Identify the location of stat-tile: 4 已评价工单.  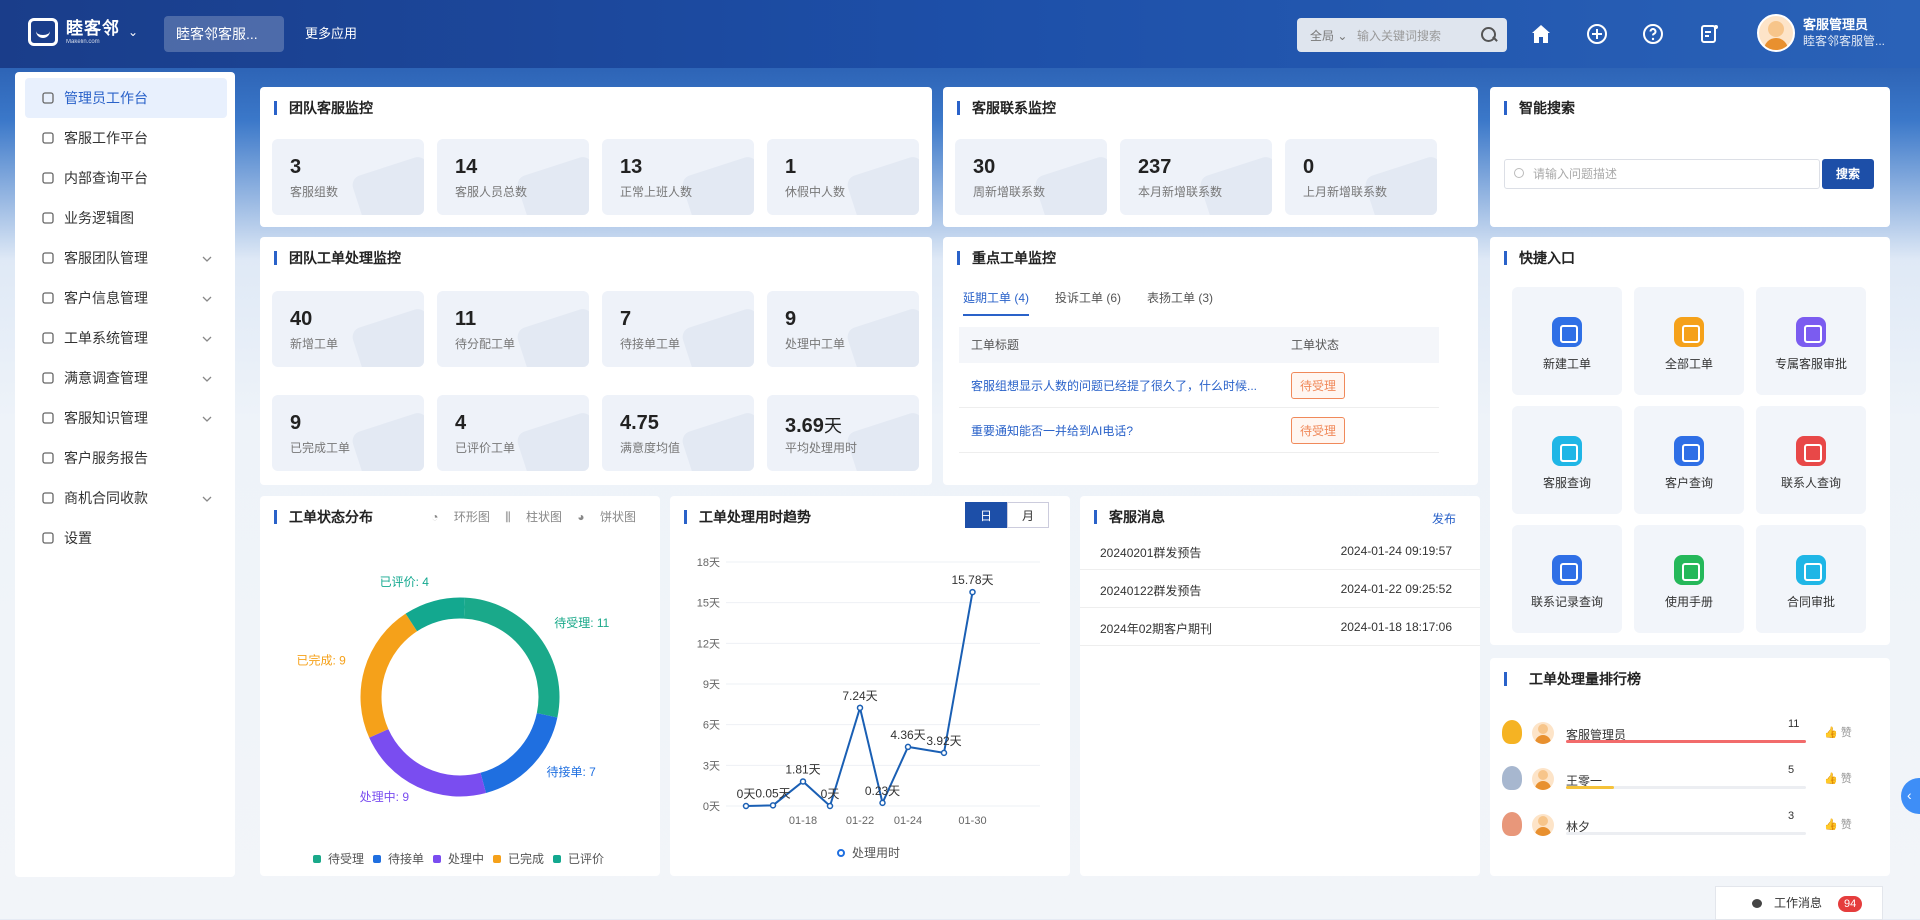
(513, 433).